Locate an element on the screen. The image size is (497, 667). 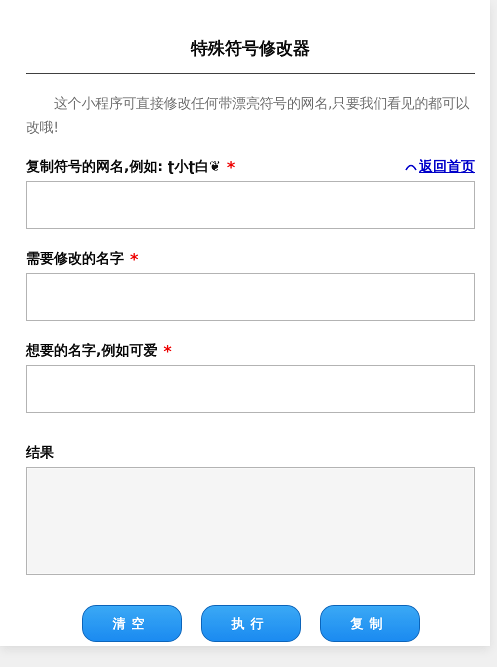
intro-text: 这个小程序可直接修改任何带漂亮符号的网名,只要我们看见的都可以改哦! is located at coordinates (248, 116).